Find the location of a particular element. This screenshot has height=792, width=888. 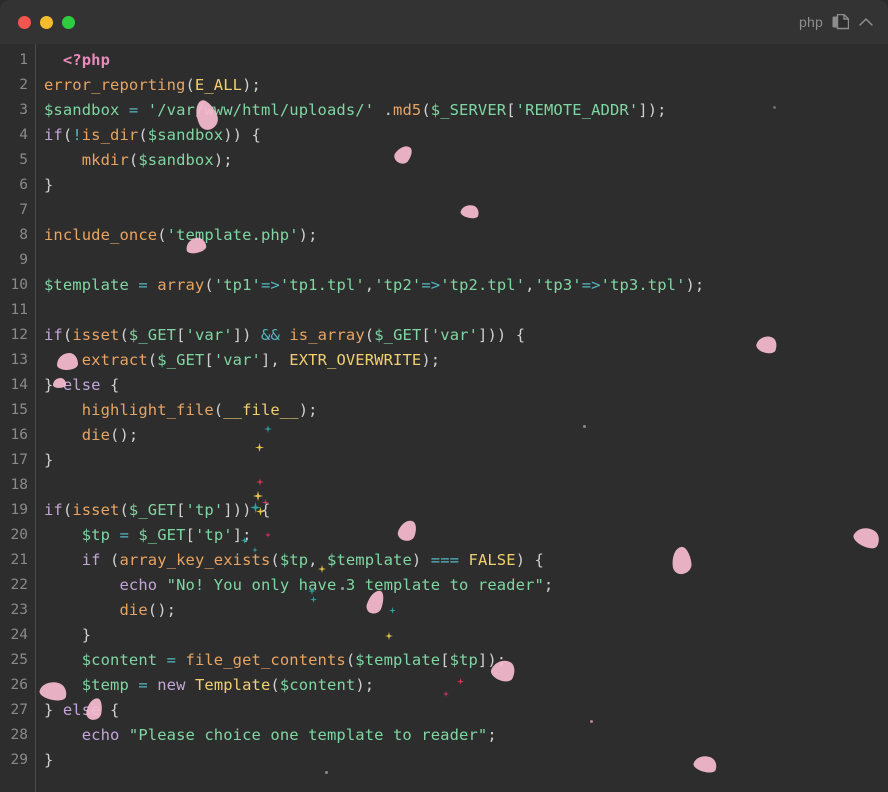

code-line: 15 highlight_file(__file__); is located at coordinates (444, 410).